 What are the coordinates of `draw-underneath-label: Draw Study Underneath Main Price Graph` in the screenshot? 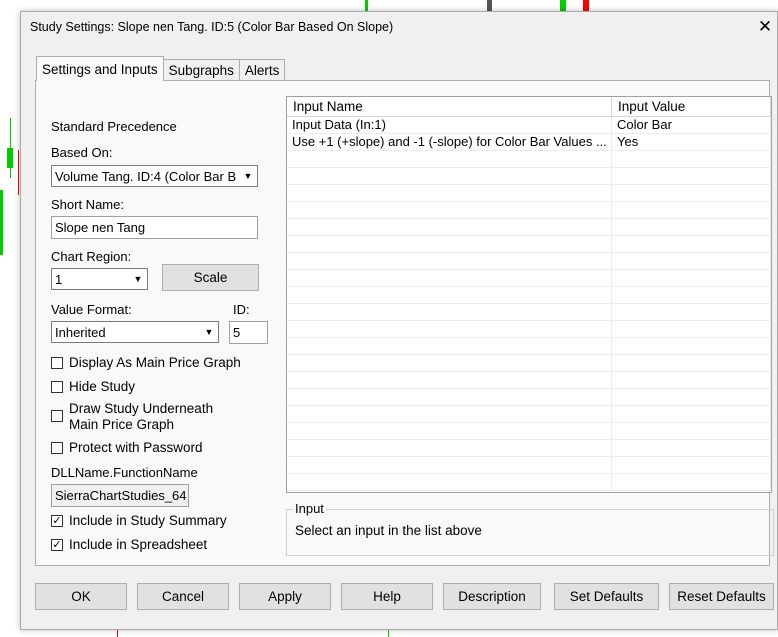 It's located at (141, 417).